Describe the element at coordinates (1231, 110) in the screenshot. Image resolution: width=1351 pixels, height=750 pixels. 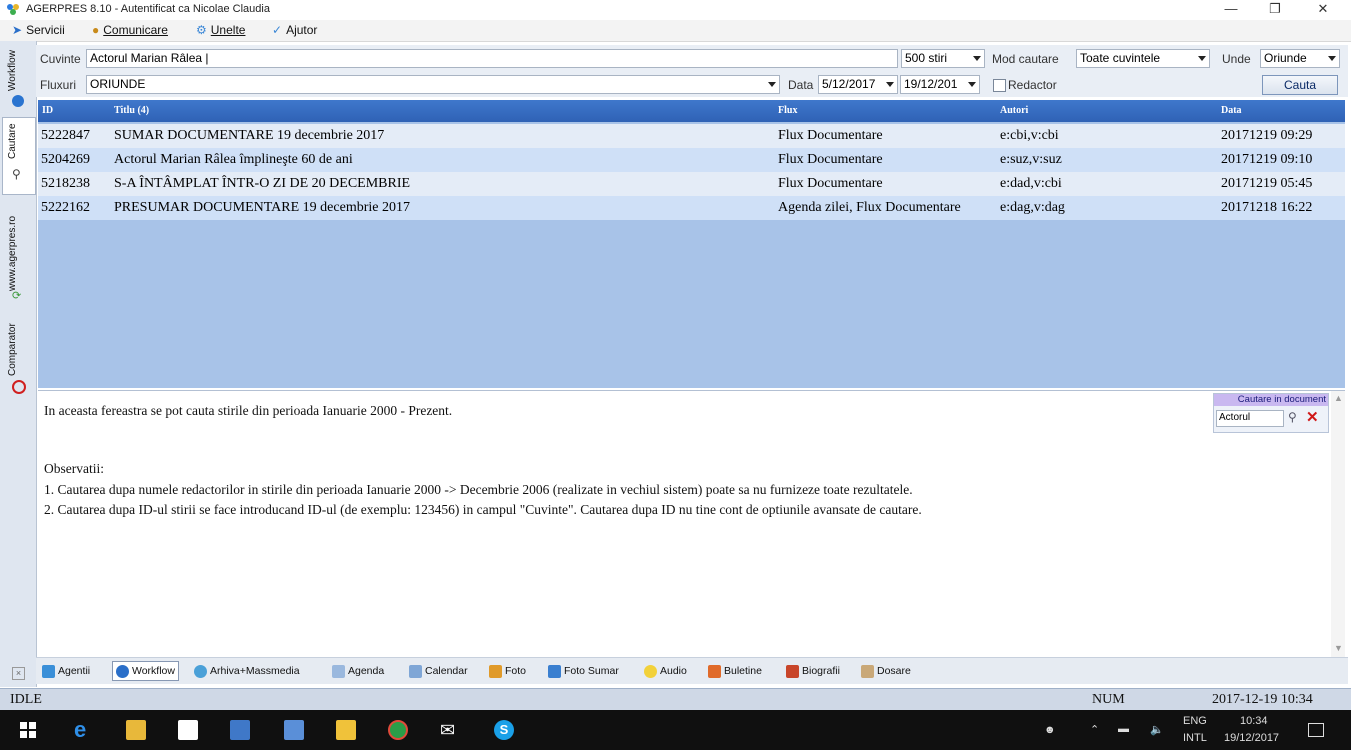
I see `header-data: Data` at that location.